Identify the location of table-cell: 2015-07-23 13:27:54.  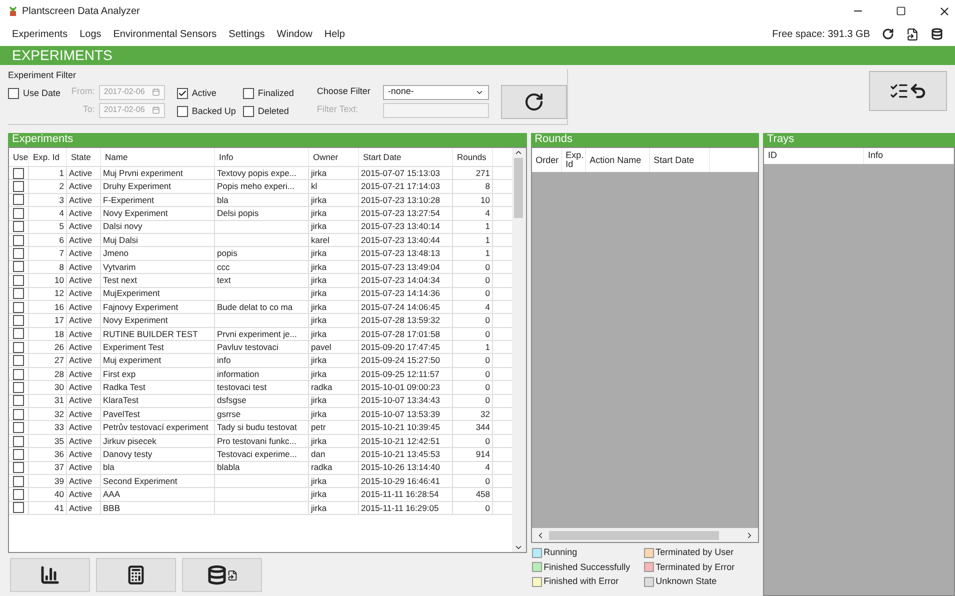
(400, 213).